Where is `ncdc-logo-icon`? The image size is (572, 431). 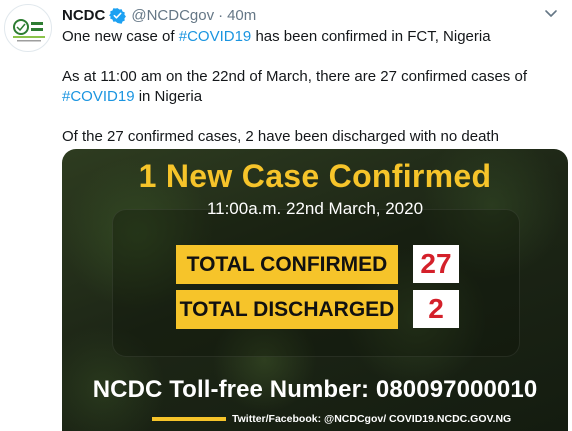
ncdc-logo-icon is located at coordinates (29, 30).